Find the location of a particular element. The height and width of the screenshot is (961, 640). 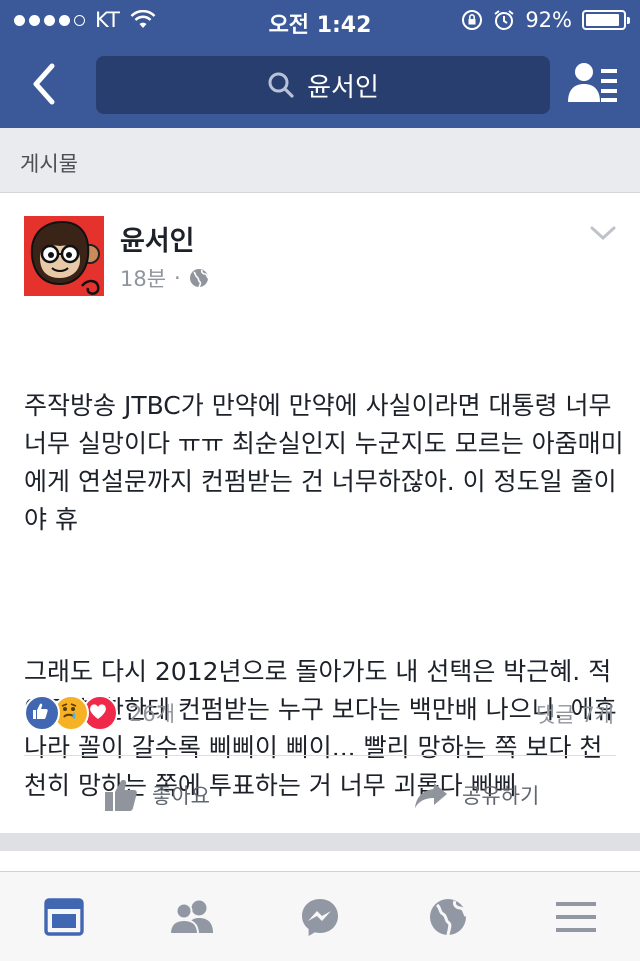

friend-list-icon is located at coordinates (592, 82).